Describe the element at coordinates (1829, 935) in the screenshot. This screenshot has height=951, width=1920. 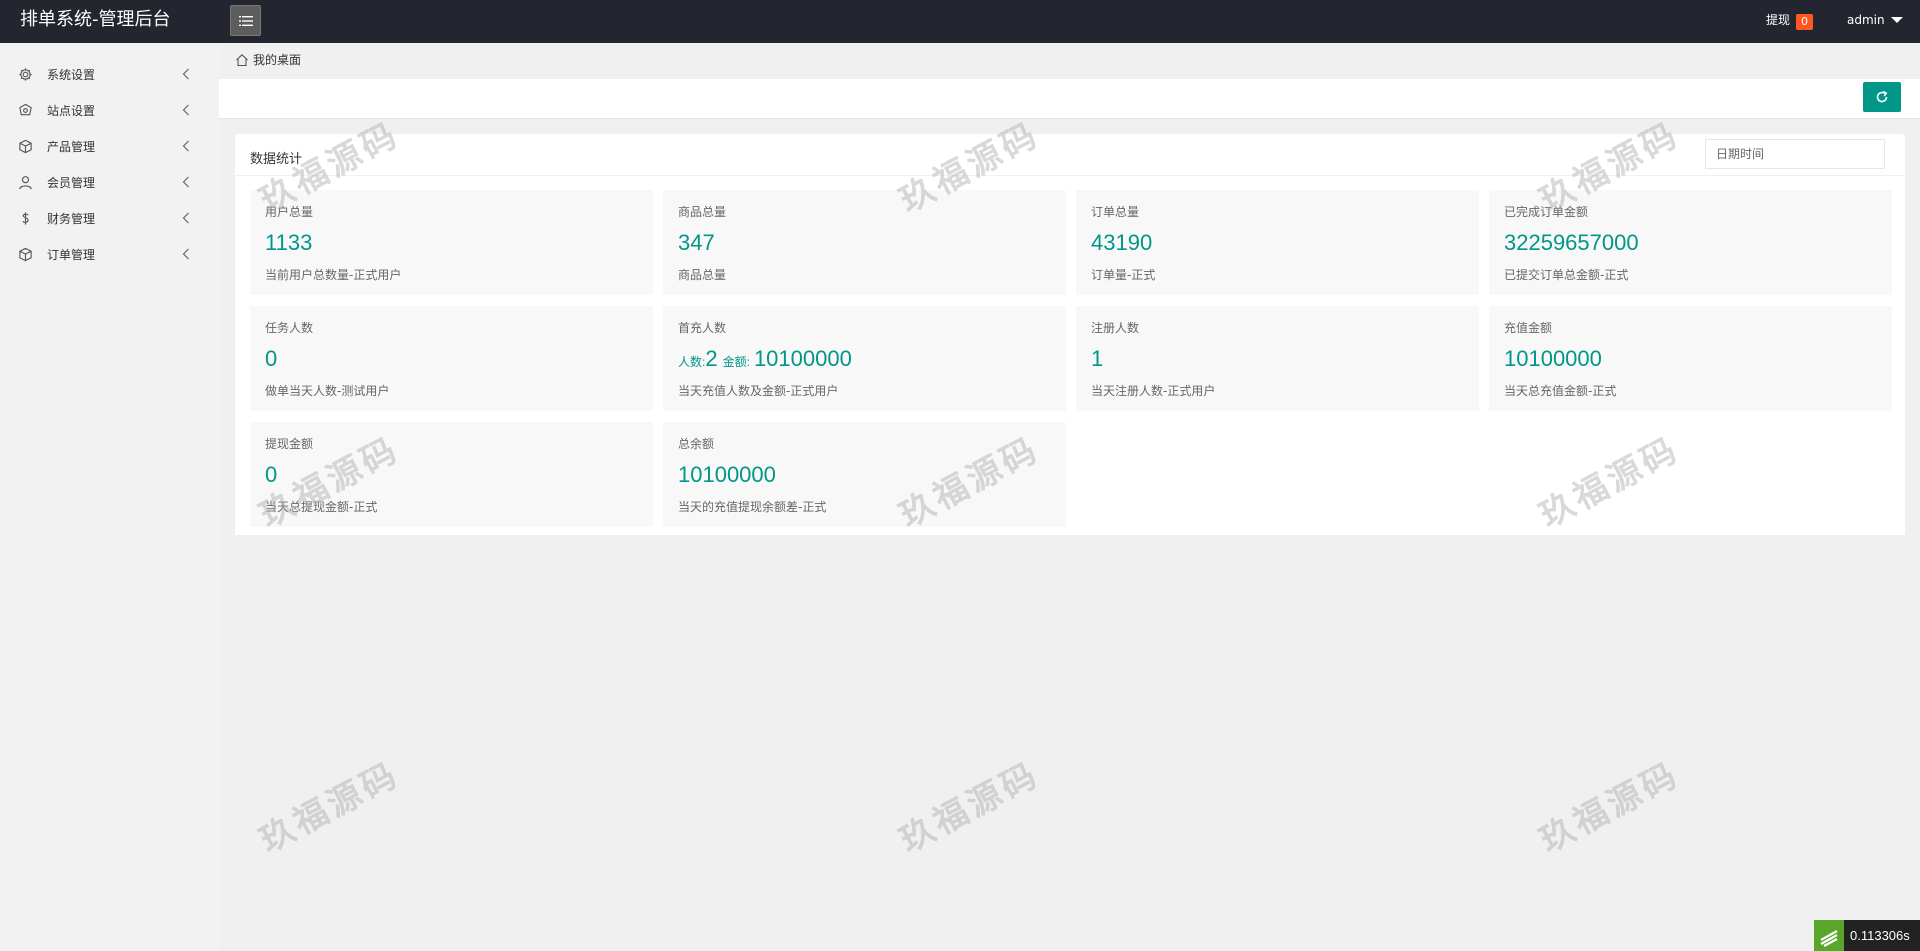
I see `framework-logo-icon` at that location.